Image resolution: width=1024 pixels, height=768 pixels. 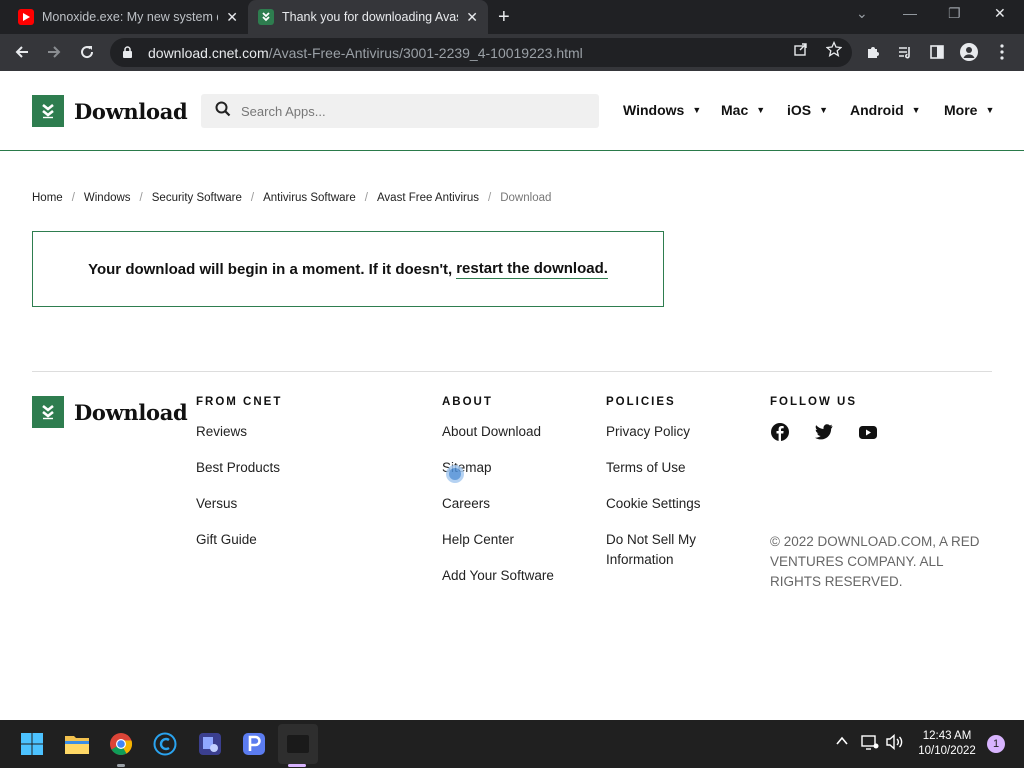 I want to click on restore-icon: ❐, so click(x=954, y=13).